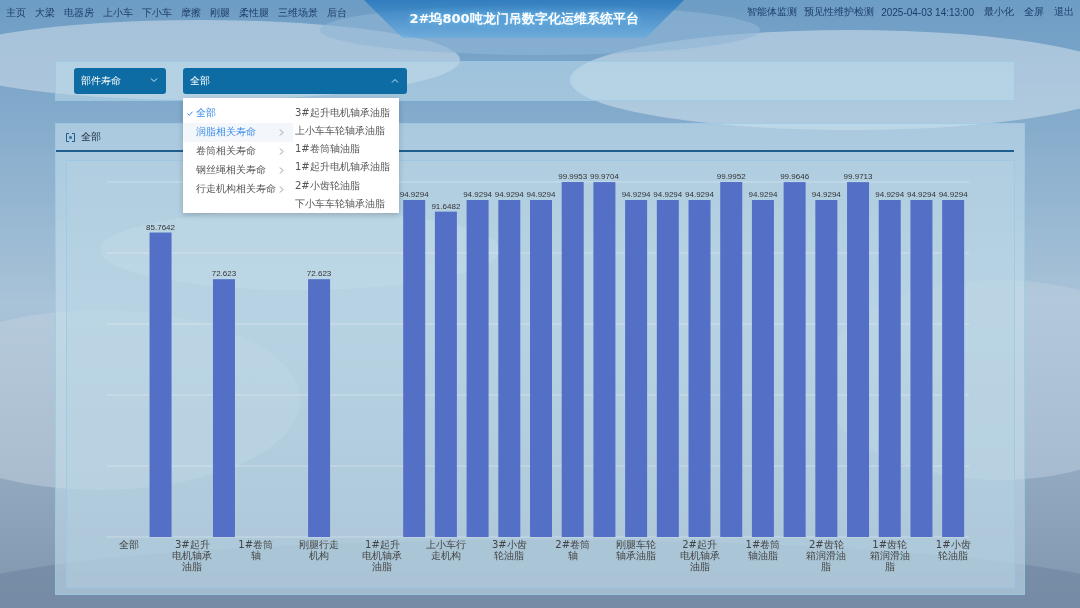 The height and width of the screenshot is (608, 1080). I want to click on value-label: 99.9952, so click(731, 176).